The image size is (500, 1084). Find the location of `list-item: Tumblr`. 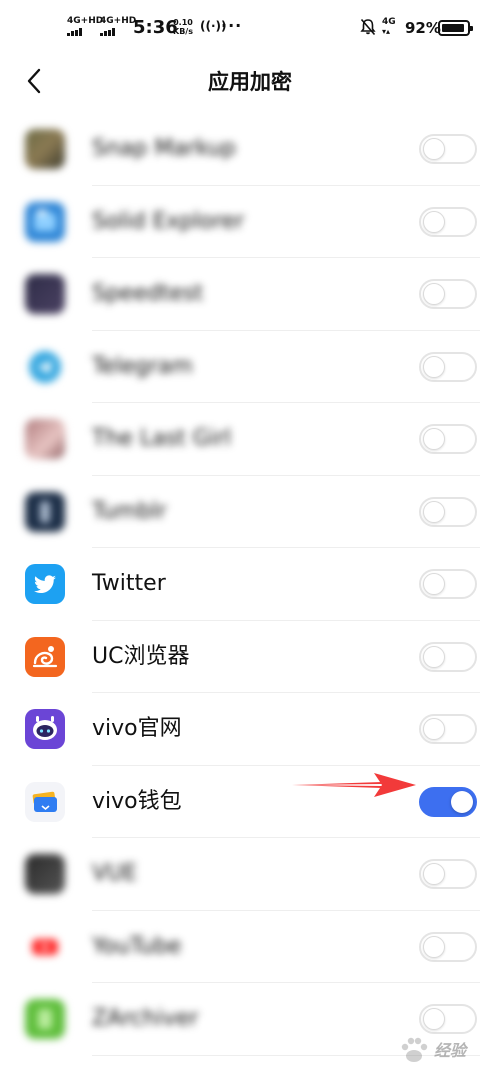

list-item: Tumblr is located at coordinates (250, 512).